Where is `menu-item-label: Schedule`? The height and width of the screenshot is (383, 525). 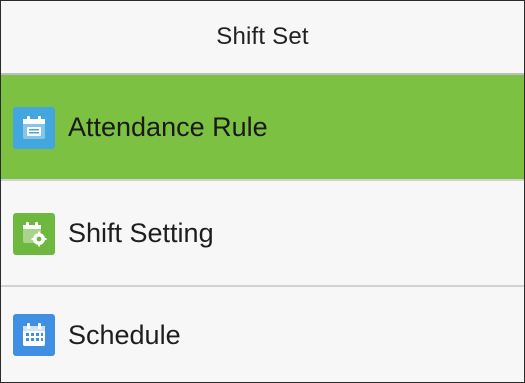 menu-item-label: Schedule is located at coordinates (124, 334).